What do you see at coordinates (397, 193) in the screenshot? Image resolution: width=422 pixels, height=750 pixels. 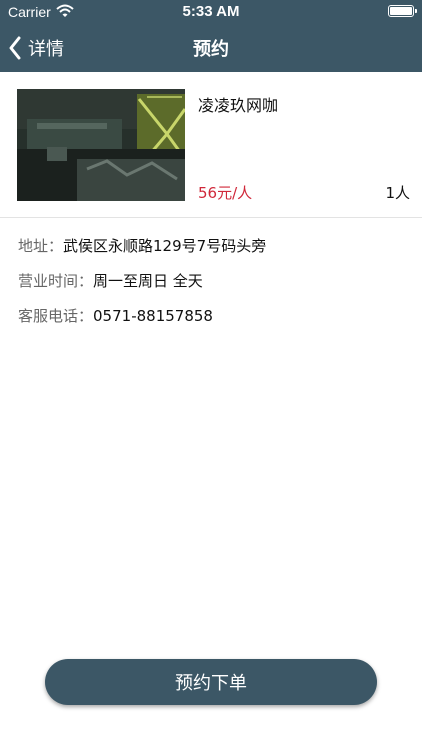 I see `people-count: 1人` at bounding box center [397, 193].